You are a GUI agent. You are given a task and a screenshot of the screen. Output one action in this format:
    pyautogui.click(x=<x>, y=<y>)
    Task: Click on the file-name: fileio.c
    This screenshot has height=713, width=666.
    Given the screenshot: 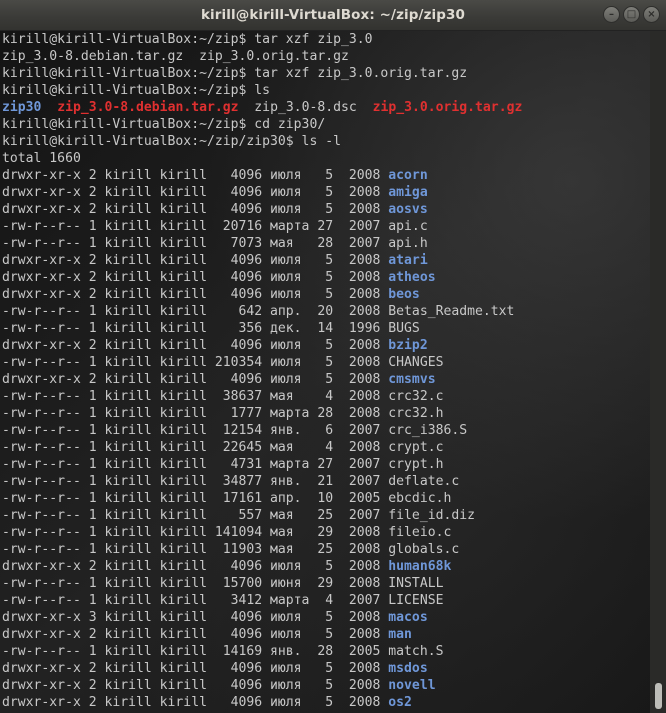 What is the action you would take?
    pyautogui.click(x=420, y=532)
    